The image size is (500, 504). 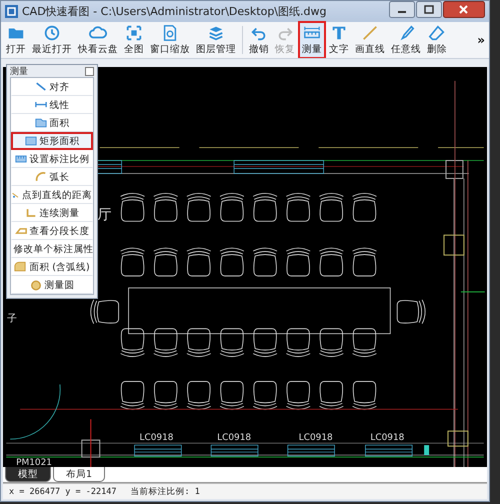 I want to click on segment-icon, so click(x=20, y=231).